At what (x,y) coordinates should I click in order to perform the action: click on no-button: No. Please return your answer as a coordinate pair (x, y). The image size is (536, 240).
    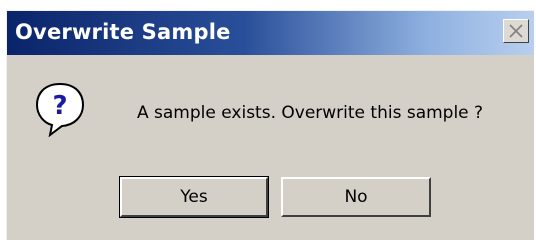
    Looking at the image, I should click on (356, 197).